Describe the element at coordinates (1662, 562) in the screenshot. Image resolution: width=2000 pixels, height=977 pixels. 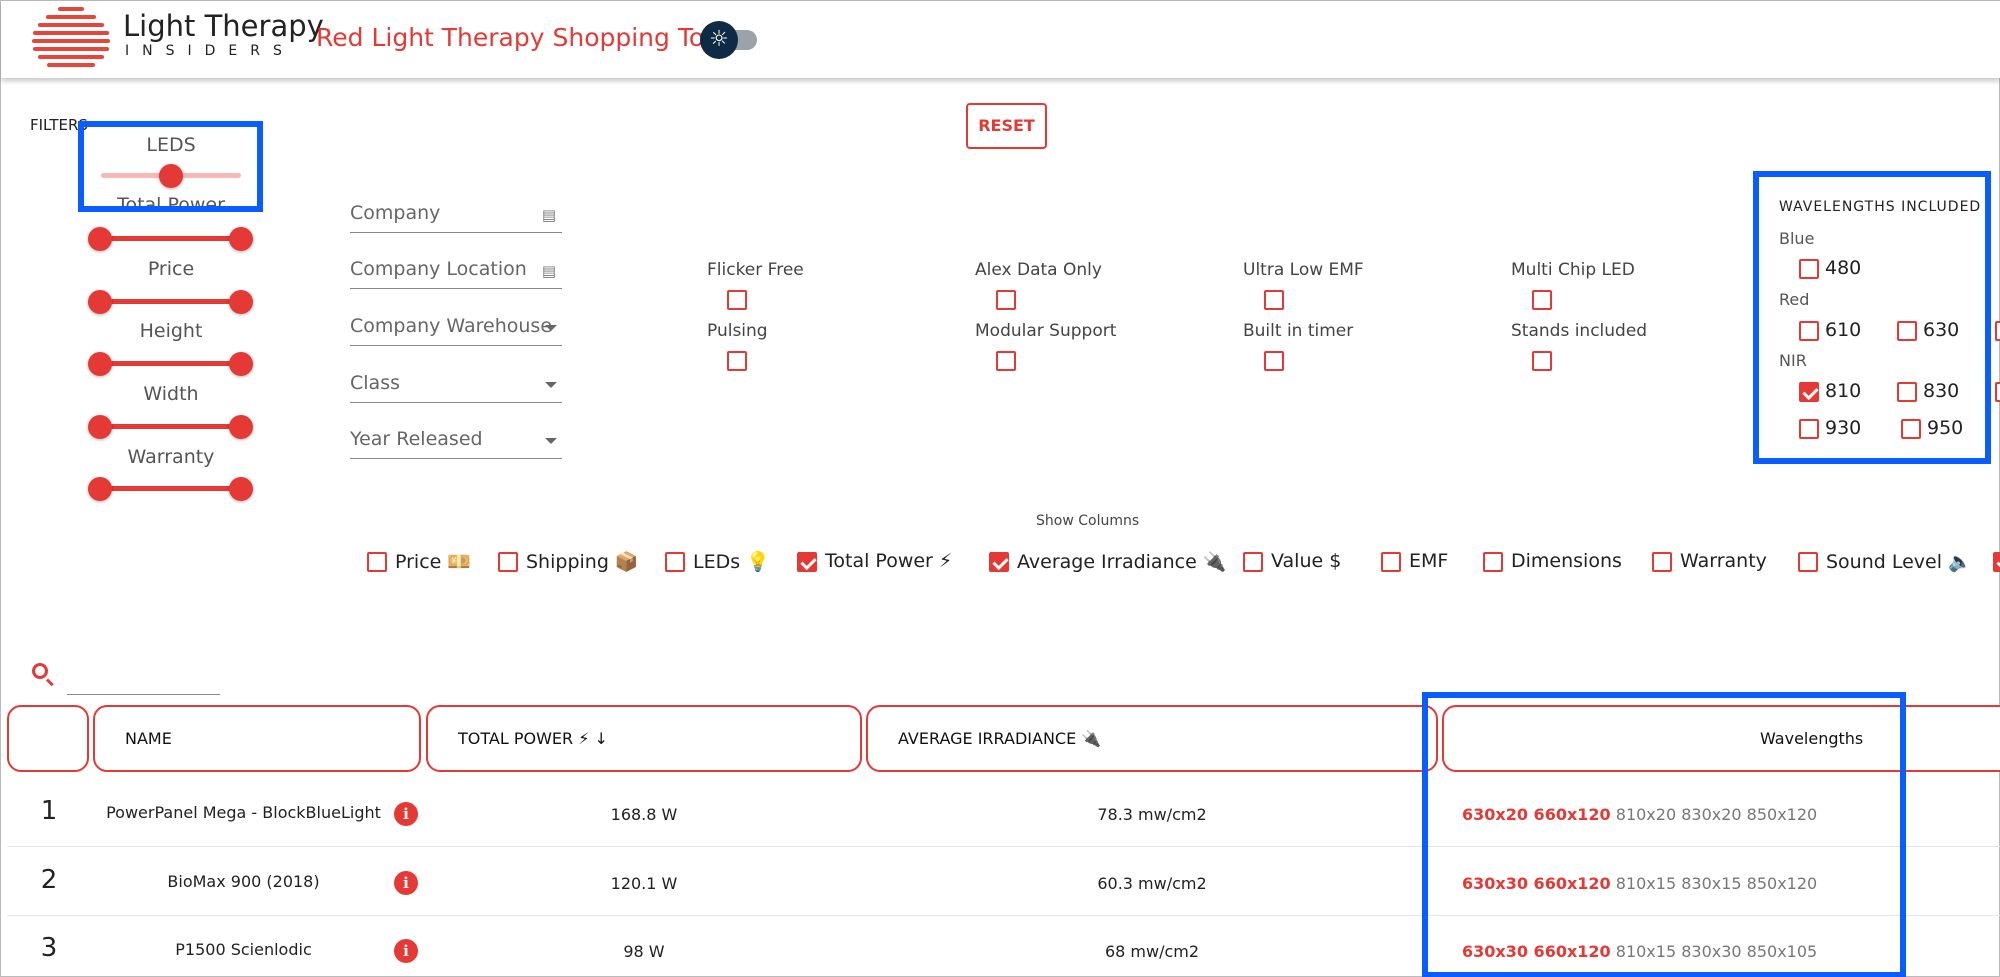
I see `show-col-warranty-checkbox` at that location.